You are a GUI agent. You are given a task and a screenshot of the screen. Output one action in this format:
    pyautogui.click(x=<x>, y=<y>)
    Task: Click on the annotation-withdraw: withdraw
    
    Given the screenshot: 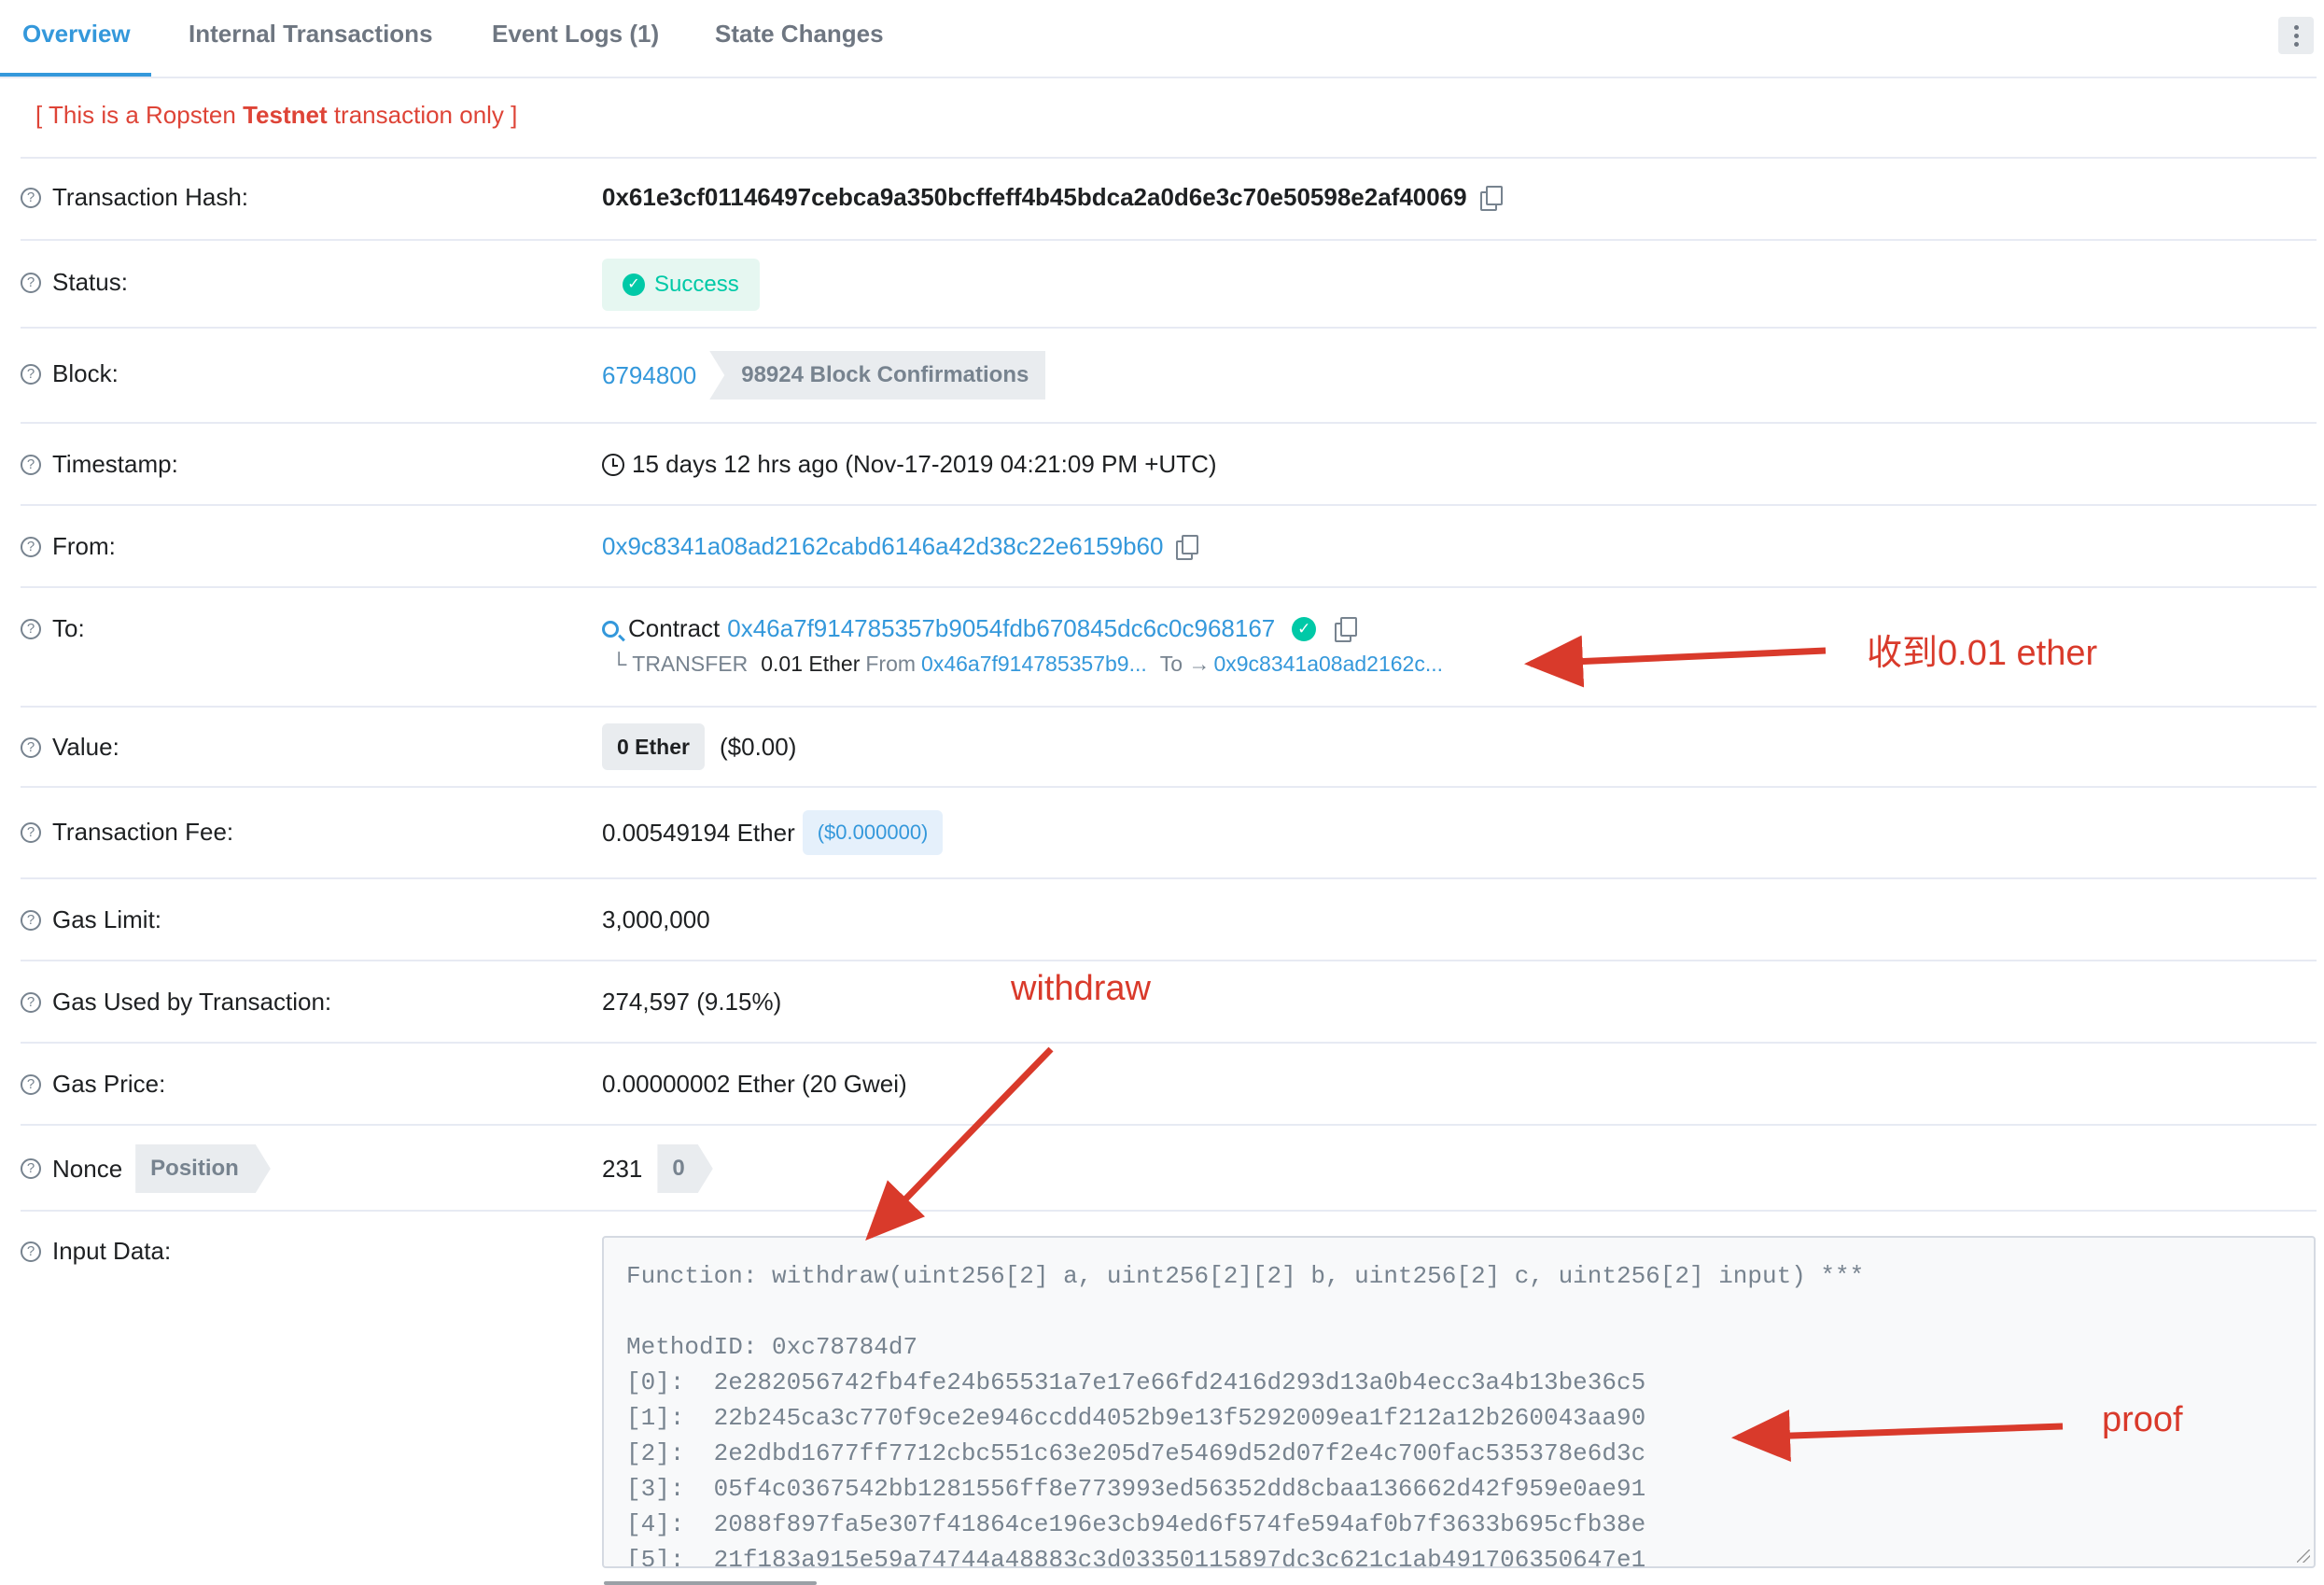 What is the action you would take?
    pyautogui.click(x=1081, y=988)
    